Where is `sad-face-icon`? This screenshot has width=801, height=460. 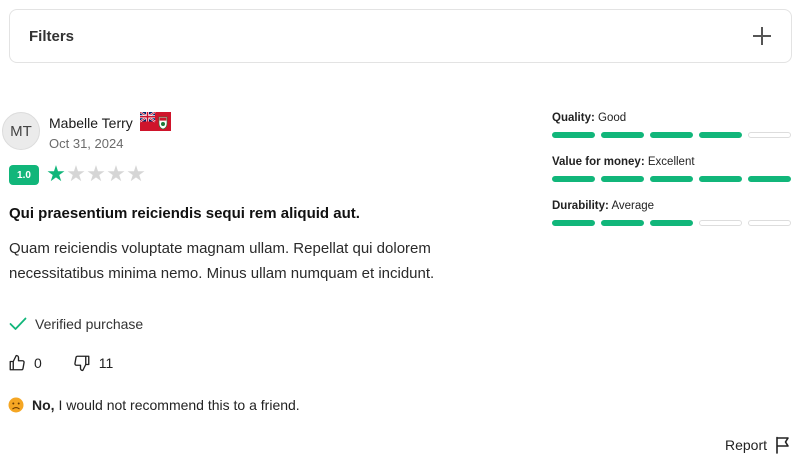 sad-face-icon is located at coordinates (16, 405).